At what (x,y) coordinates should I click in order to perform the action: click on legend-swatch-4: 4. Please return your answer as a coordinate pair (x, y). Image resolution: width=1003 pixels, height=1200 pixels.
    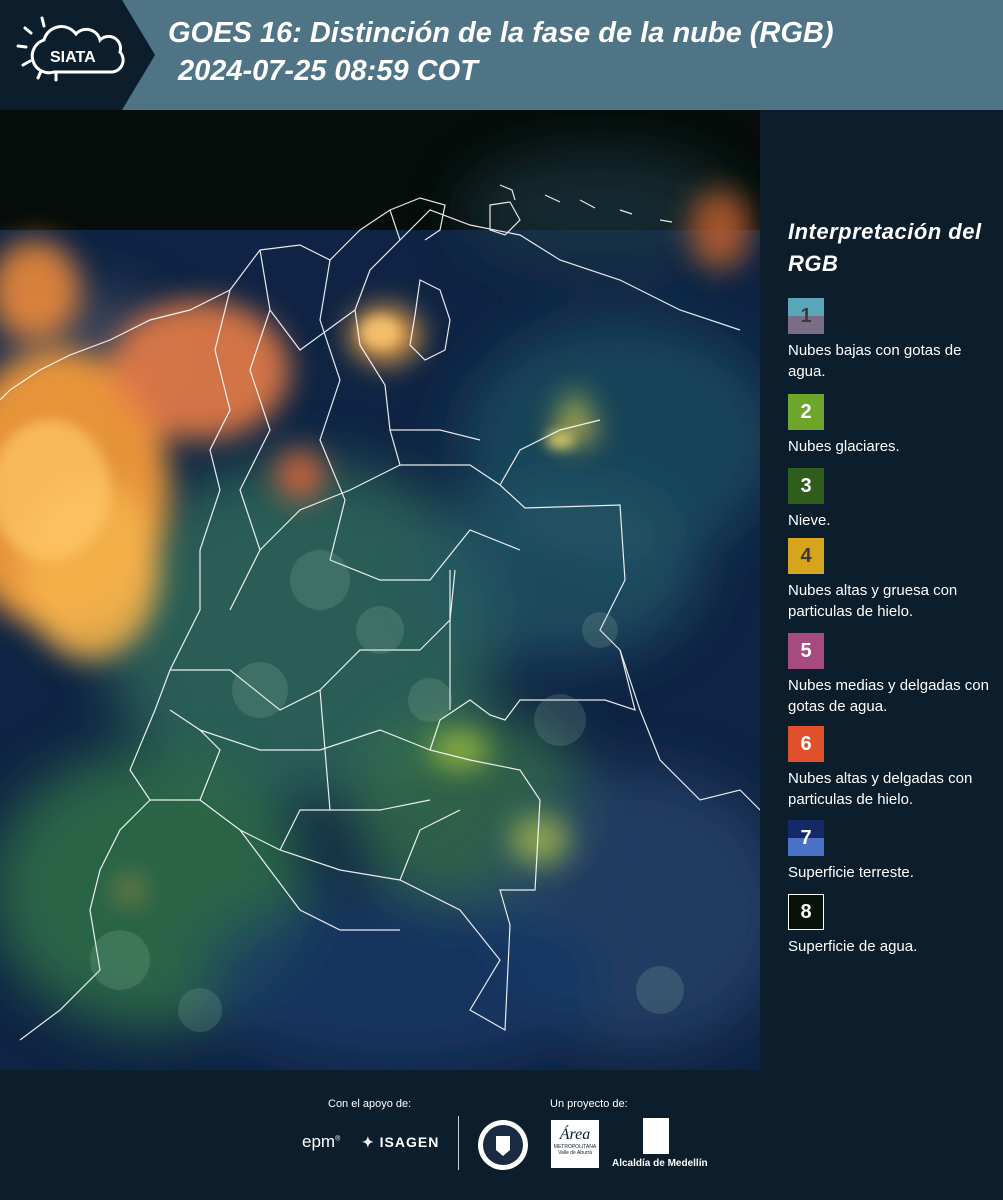
    Looking at the image, I should click on (806, 556).